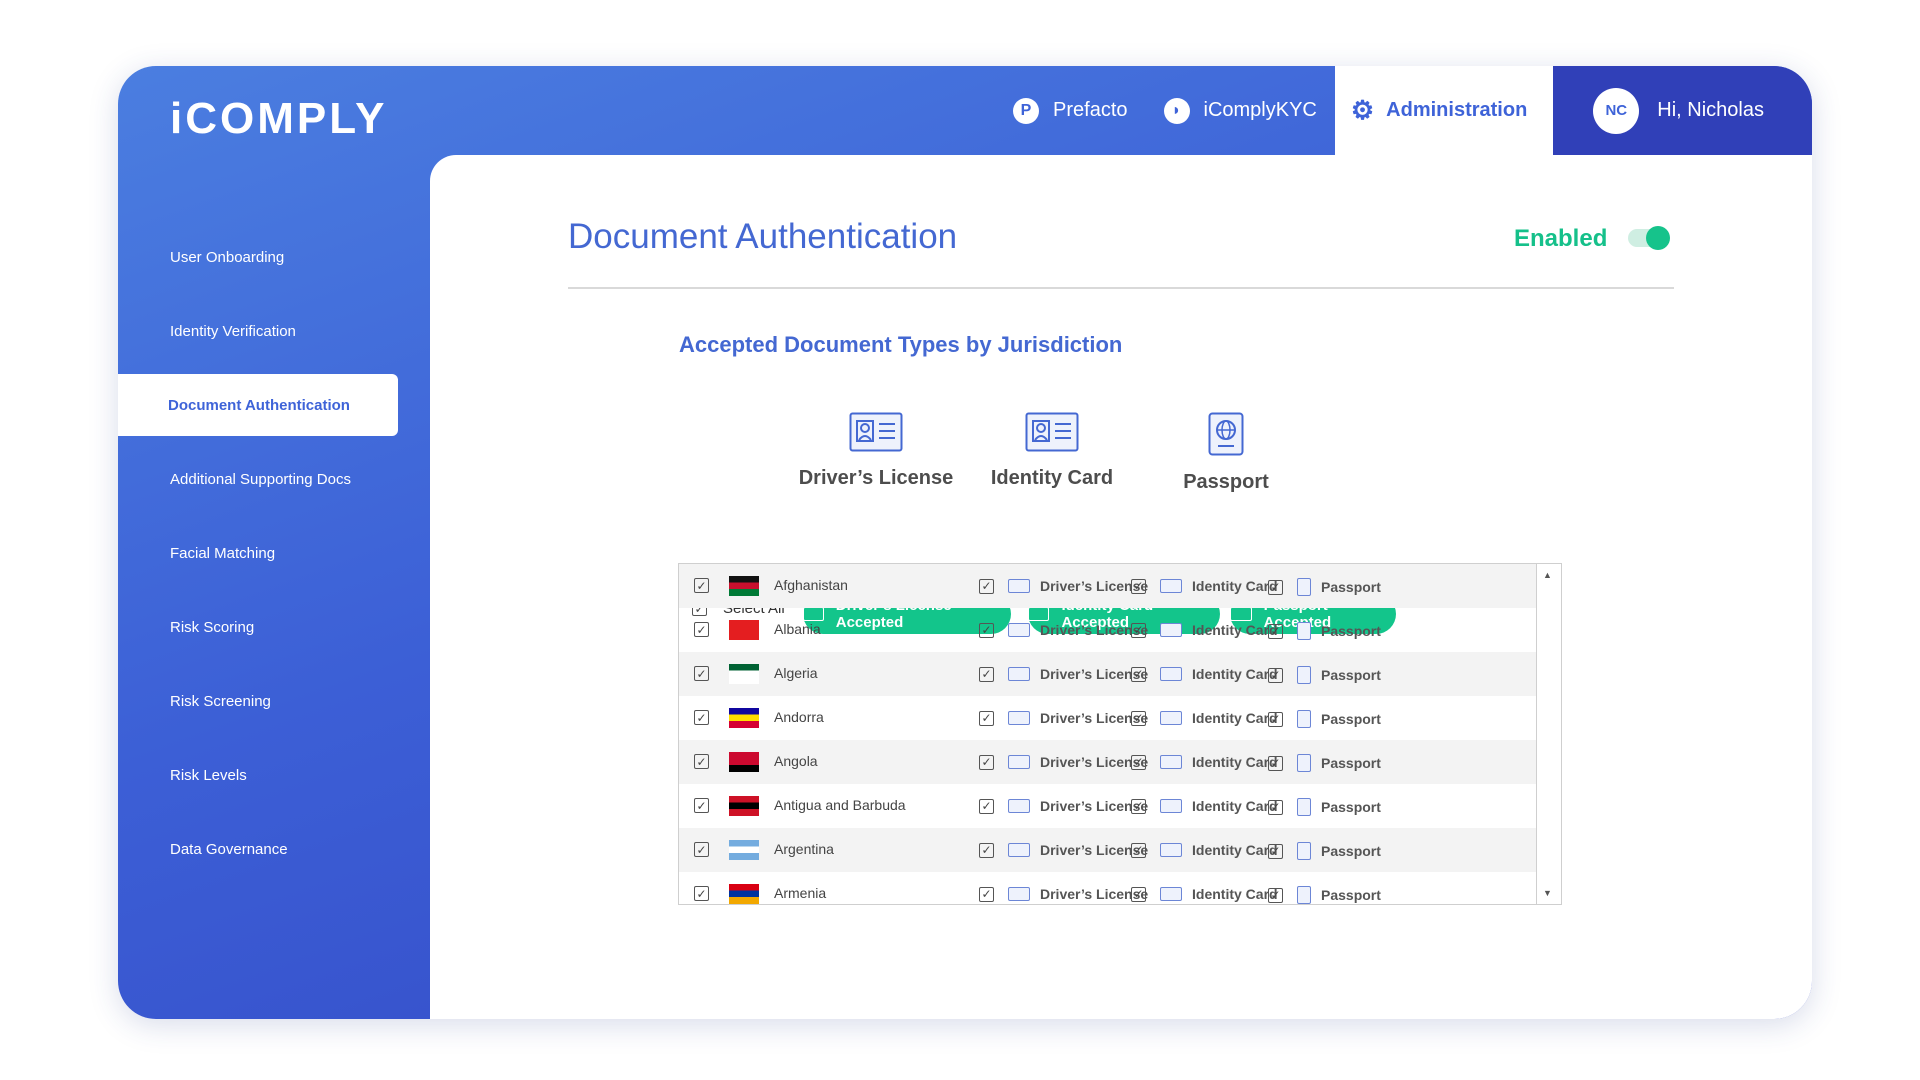  I want to click on country-name: Andorra, so click(799, 717).